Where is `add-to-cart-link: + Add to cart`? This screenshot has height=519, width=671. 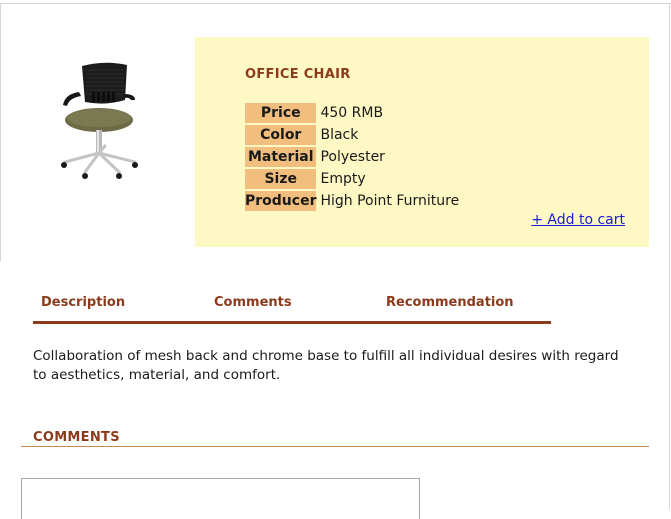
add-to-cart-link: + Add to cart is located at coordinates (578, 220).